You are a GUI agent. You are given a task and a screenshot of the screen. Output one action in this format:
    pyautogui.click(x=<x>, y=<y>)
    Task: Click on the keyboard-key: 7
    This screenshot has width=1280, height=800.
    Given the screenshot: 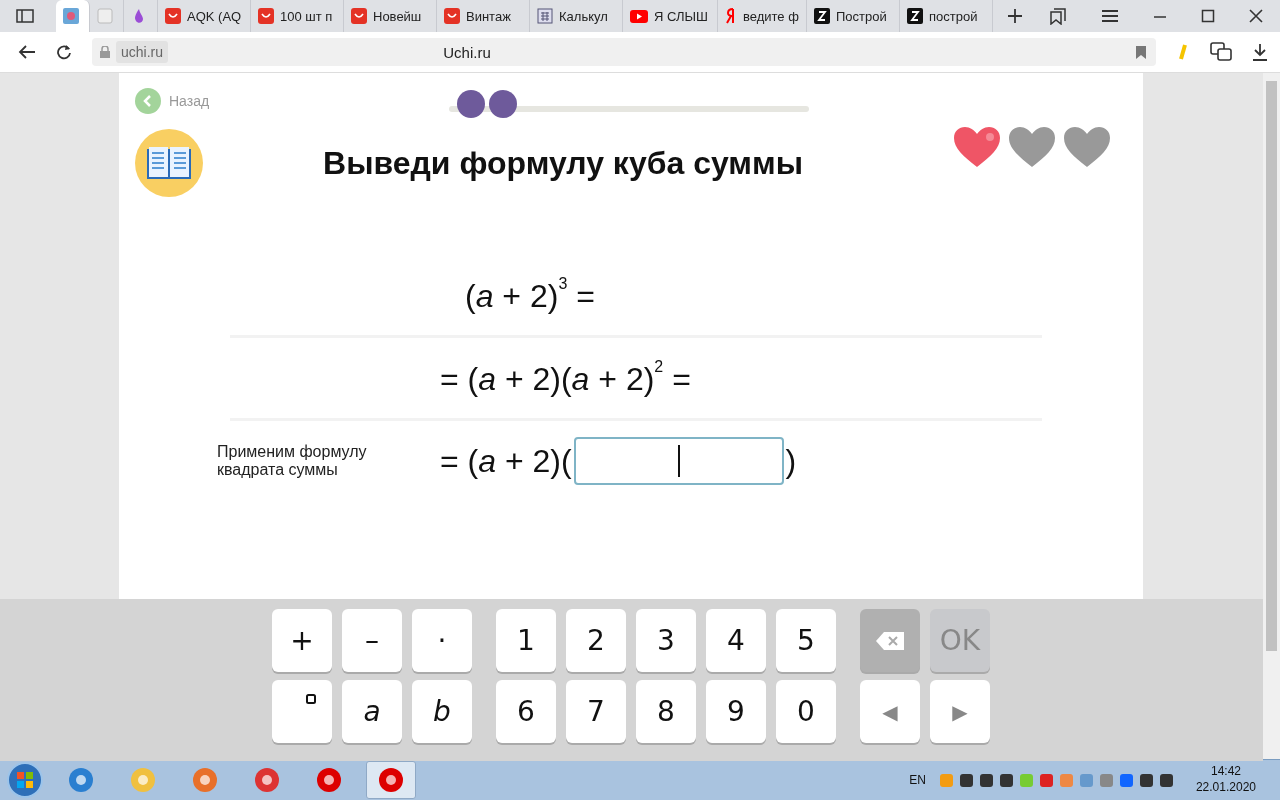 What is the action you would take?
    pyautogui.click(x=596, y=711)
    